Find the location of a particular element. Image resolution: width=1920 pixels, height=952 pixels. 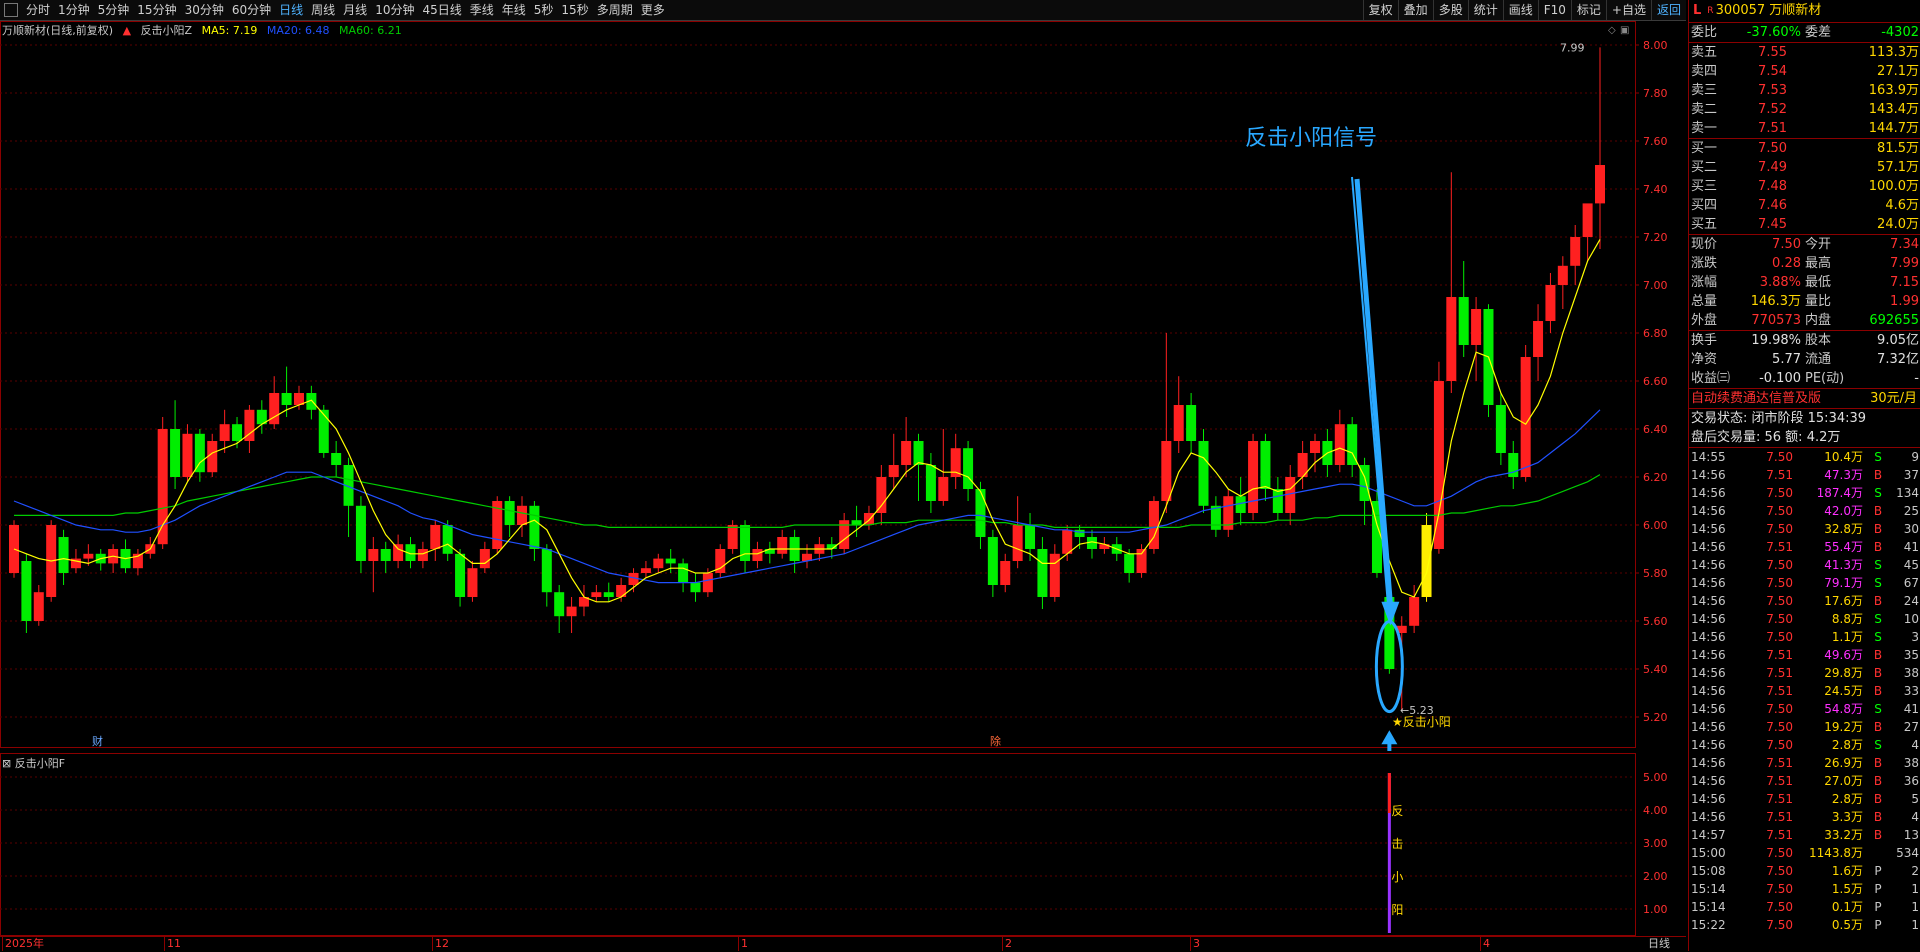

tick-count: 36 is located at coordinates (1911, 781).